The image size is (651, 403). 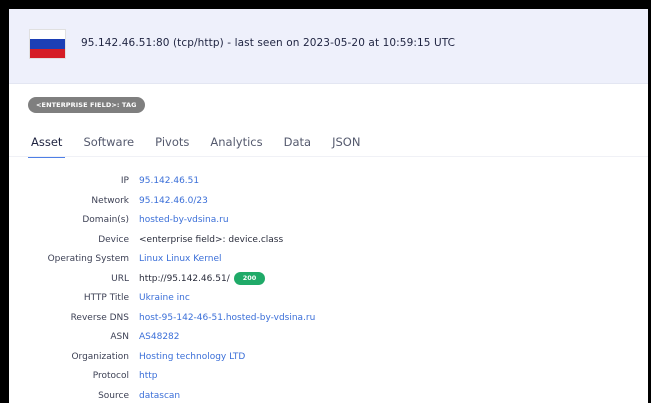 I want to click on tab-divider, so click(x=328, y=156).